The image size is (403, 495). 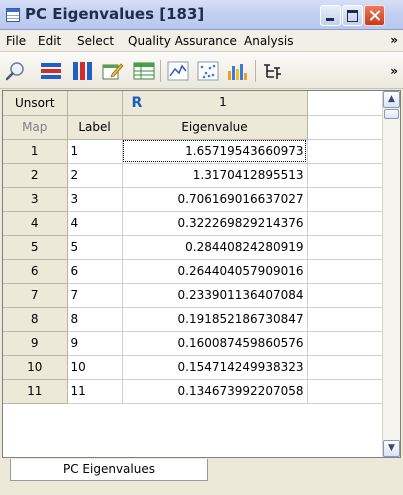 I want to click on tree-icon, so click(x=272, y=71).